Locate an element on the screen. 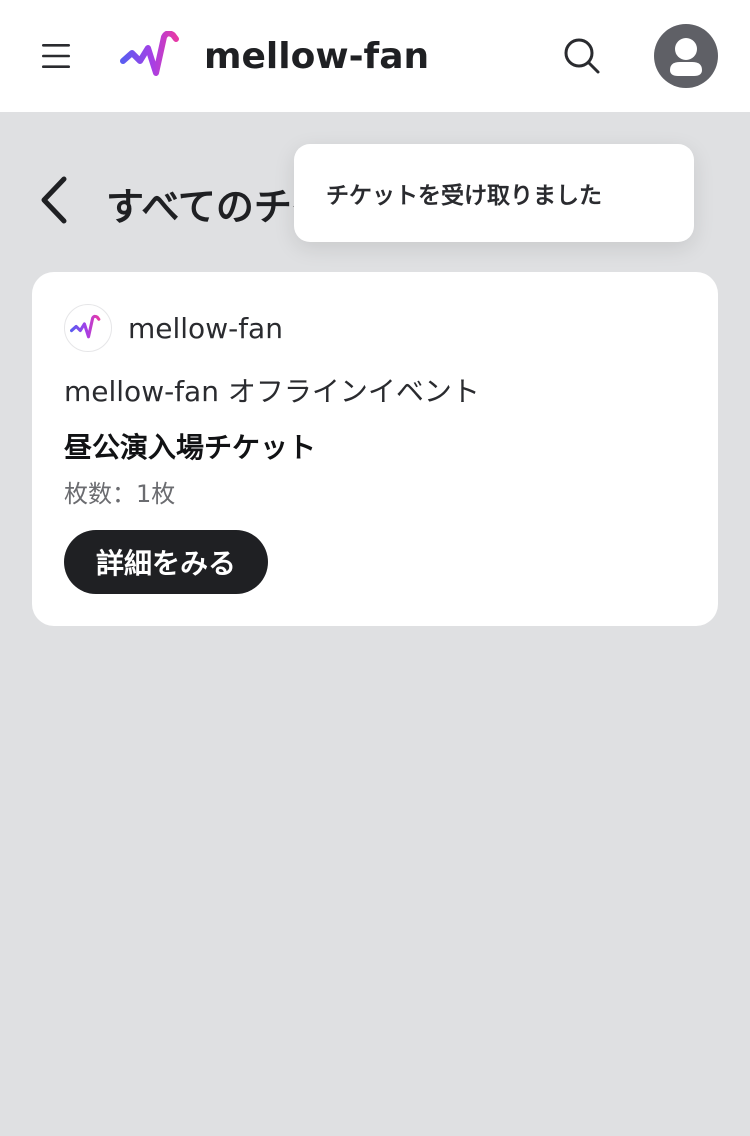 The image size is (750, 1136). user-avatar-button is located at coordinates (686, 56).